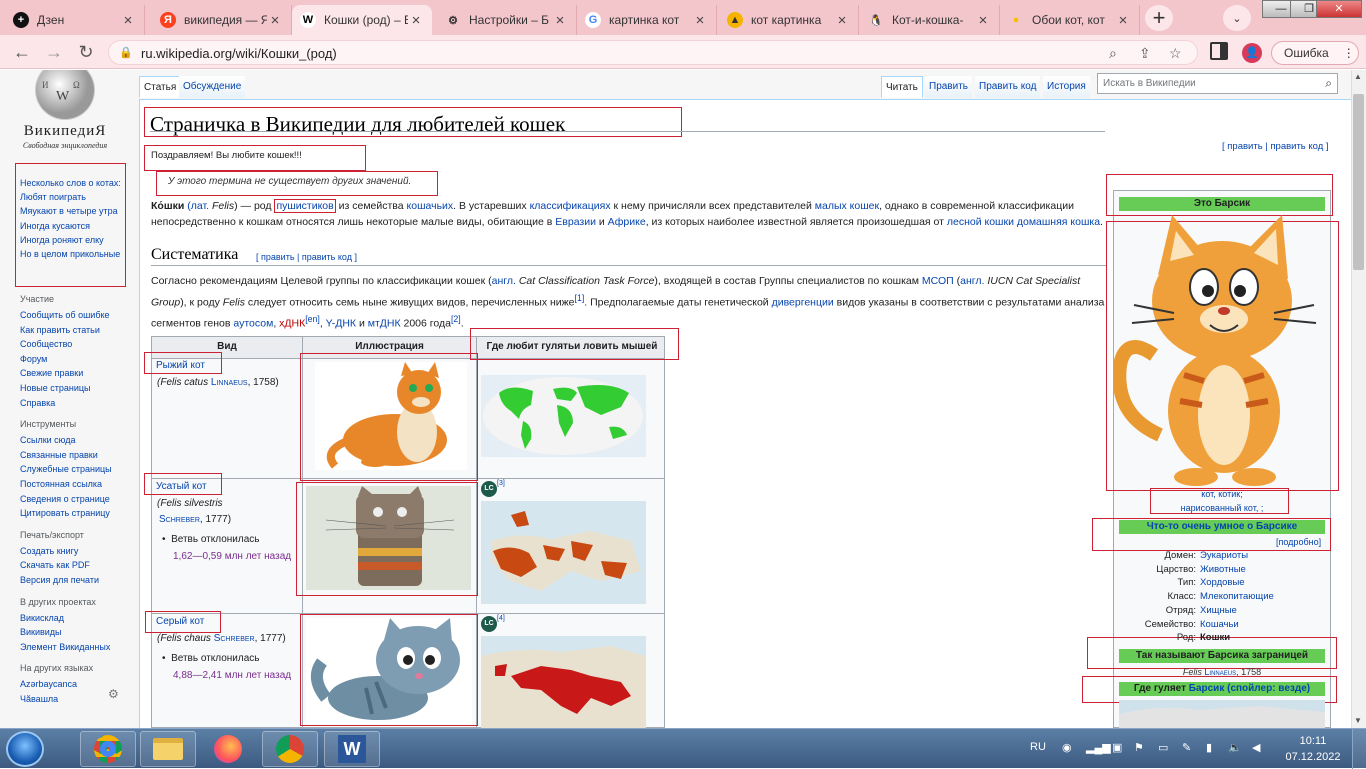 The image size is (1366, 769). I want to click on tray-display-icon: ▭, so click(1163, 747).